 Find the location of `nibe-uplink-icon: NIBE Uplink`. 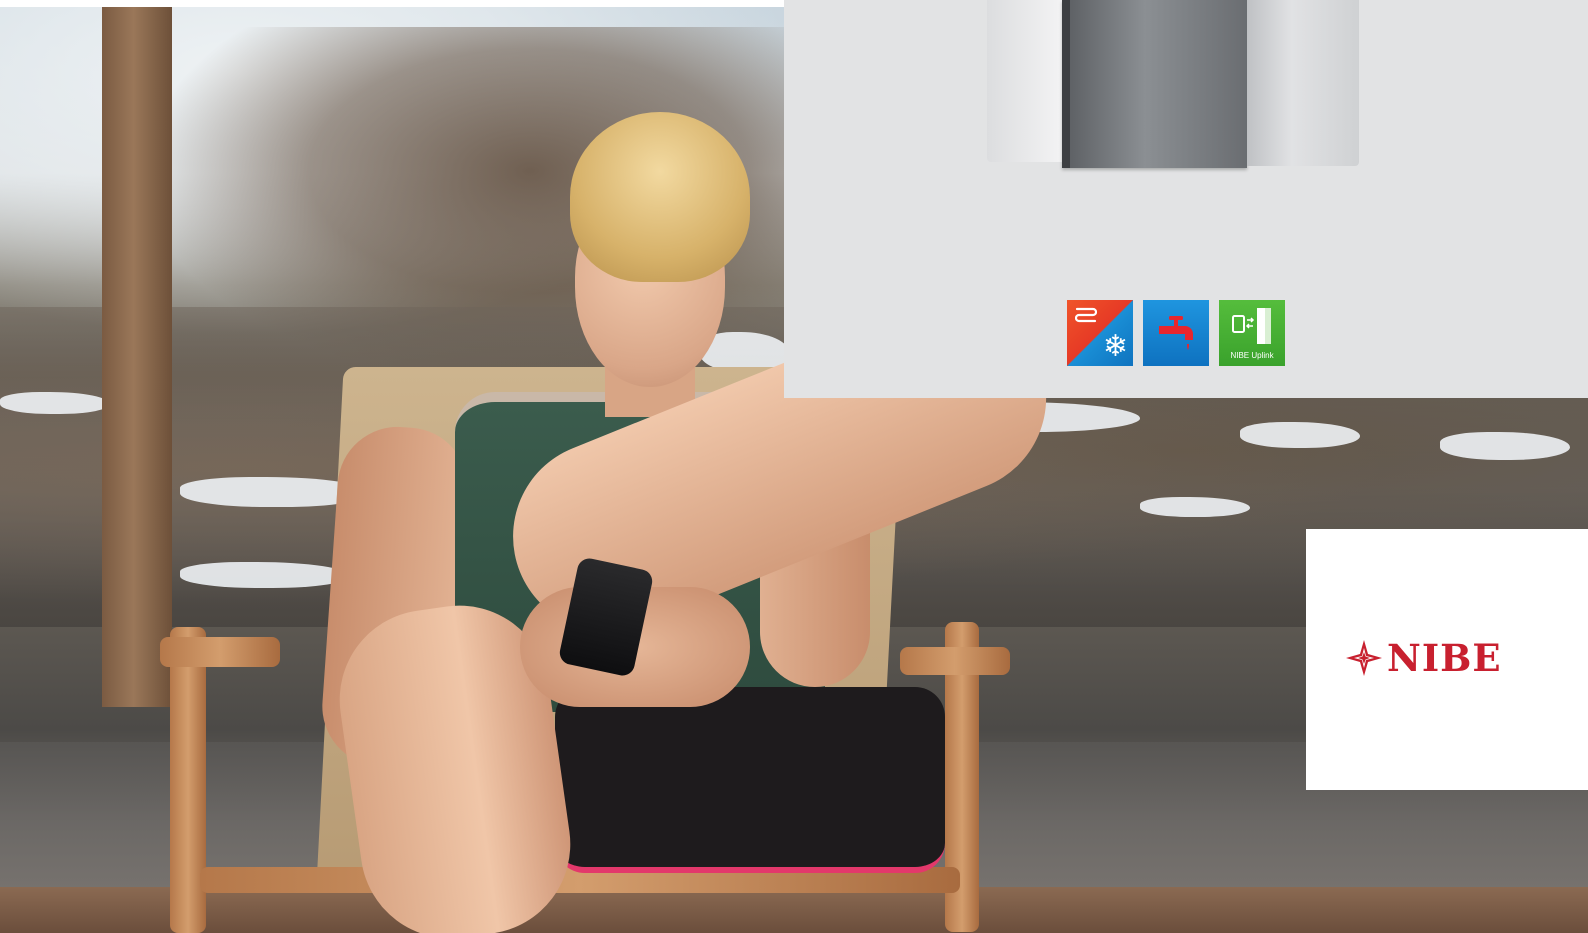

nibe-uplink-icon: NIBE Uplink is located at coordinates (1252, 333).